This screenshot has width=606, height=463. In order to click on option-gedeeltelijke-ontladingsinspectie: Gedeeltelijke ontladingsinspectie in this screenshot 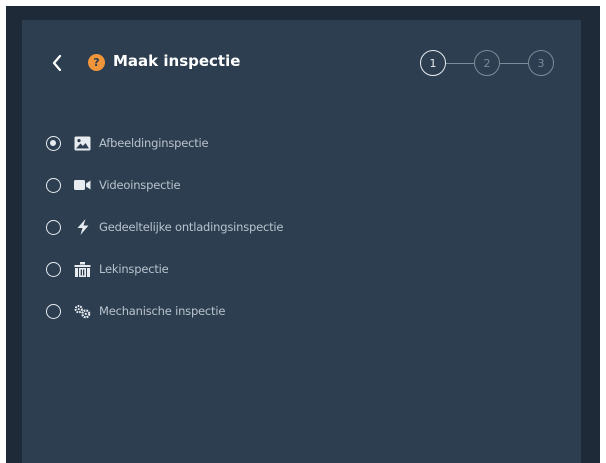, I will do `click(196, 227)`.